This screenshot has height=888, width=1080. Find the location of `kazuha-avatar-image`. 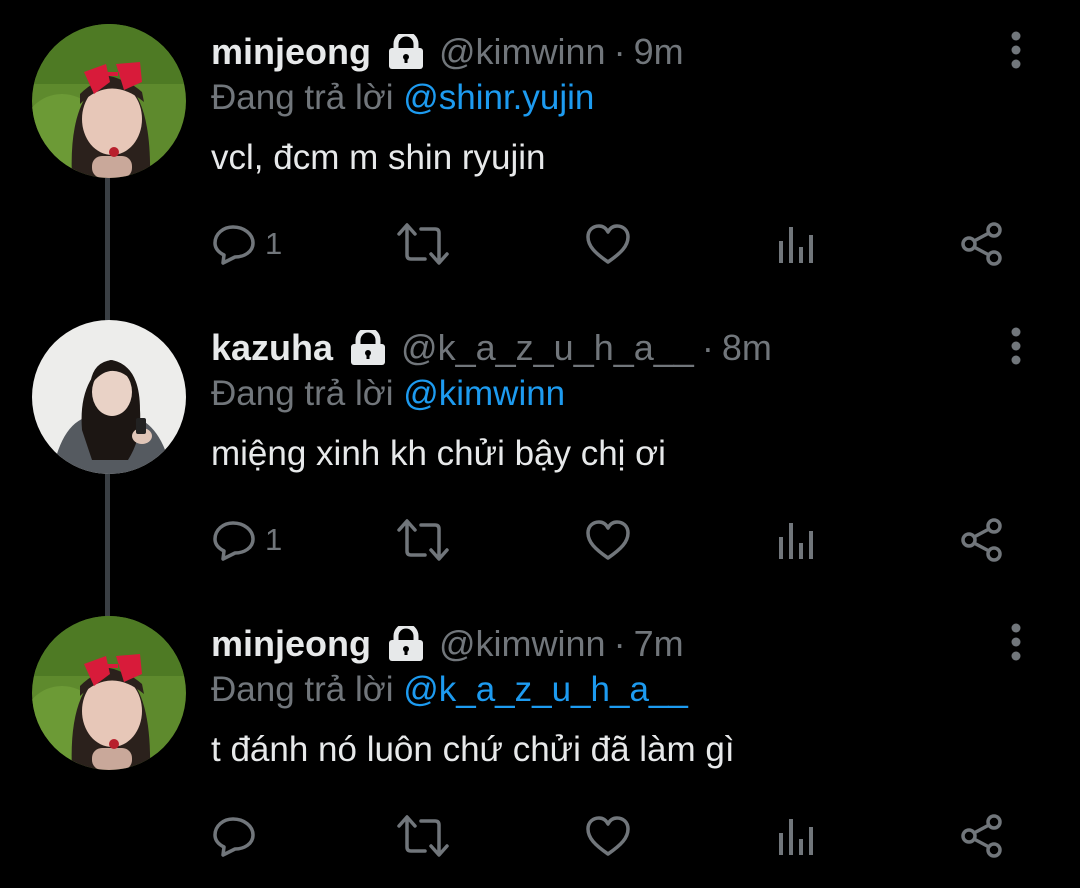

kazuha-avatar-image is located at coordinates (109, 397).